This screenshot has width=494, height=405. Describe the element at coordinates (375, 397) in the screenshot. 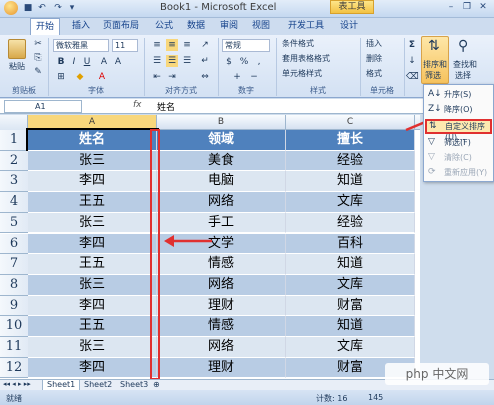

I see `status-zoom: 145` at that location.